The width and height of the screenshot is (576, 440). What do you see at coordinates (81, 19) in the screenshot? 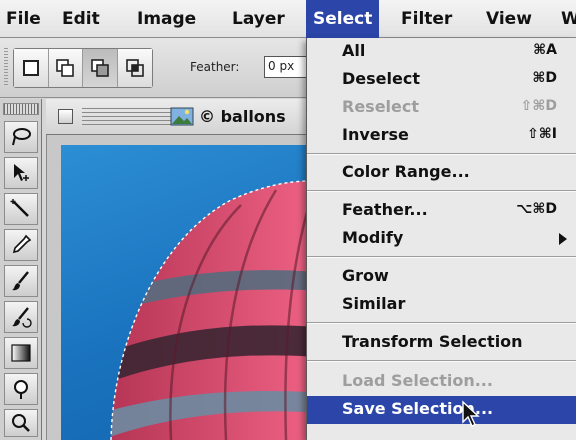
I see `menu-edit: Edit` at bounding box center [81, 19].